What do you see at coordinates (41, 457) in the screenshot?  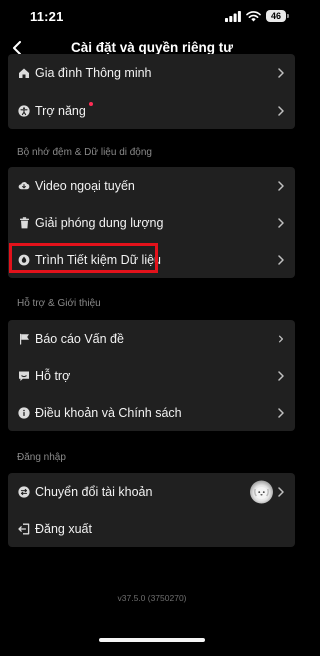 I see `section-header-login: Đăng nhập` at bounding box center [41, 457].